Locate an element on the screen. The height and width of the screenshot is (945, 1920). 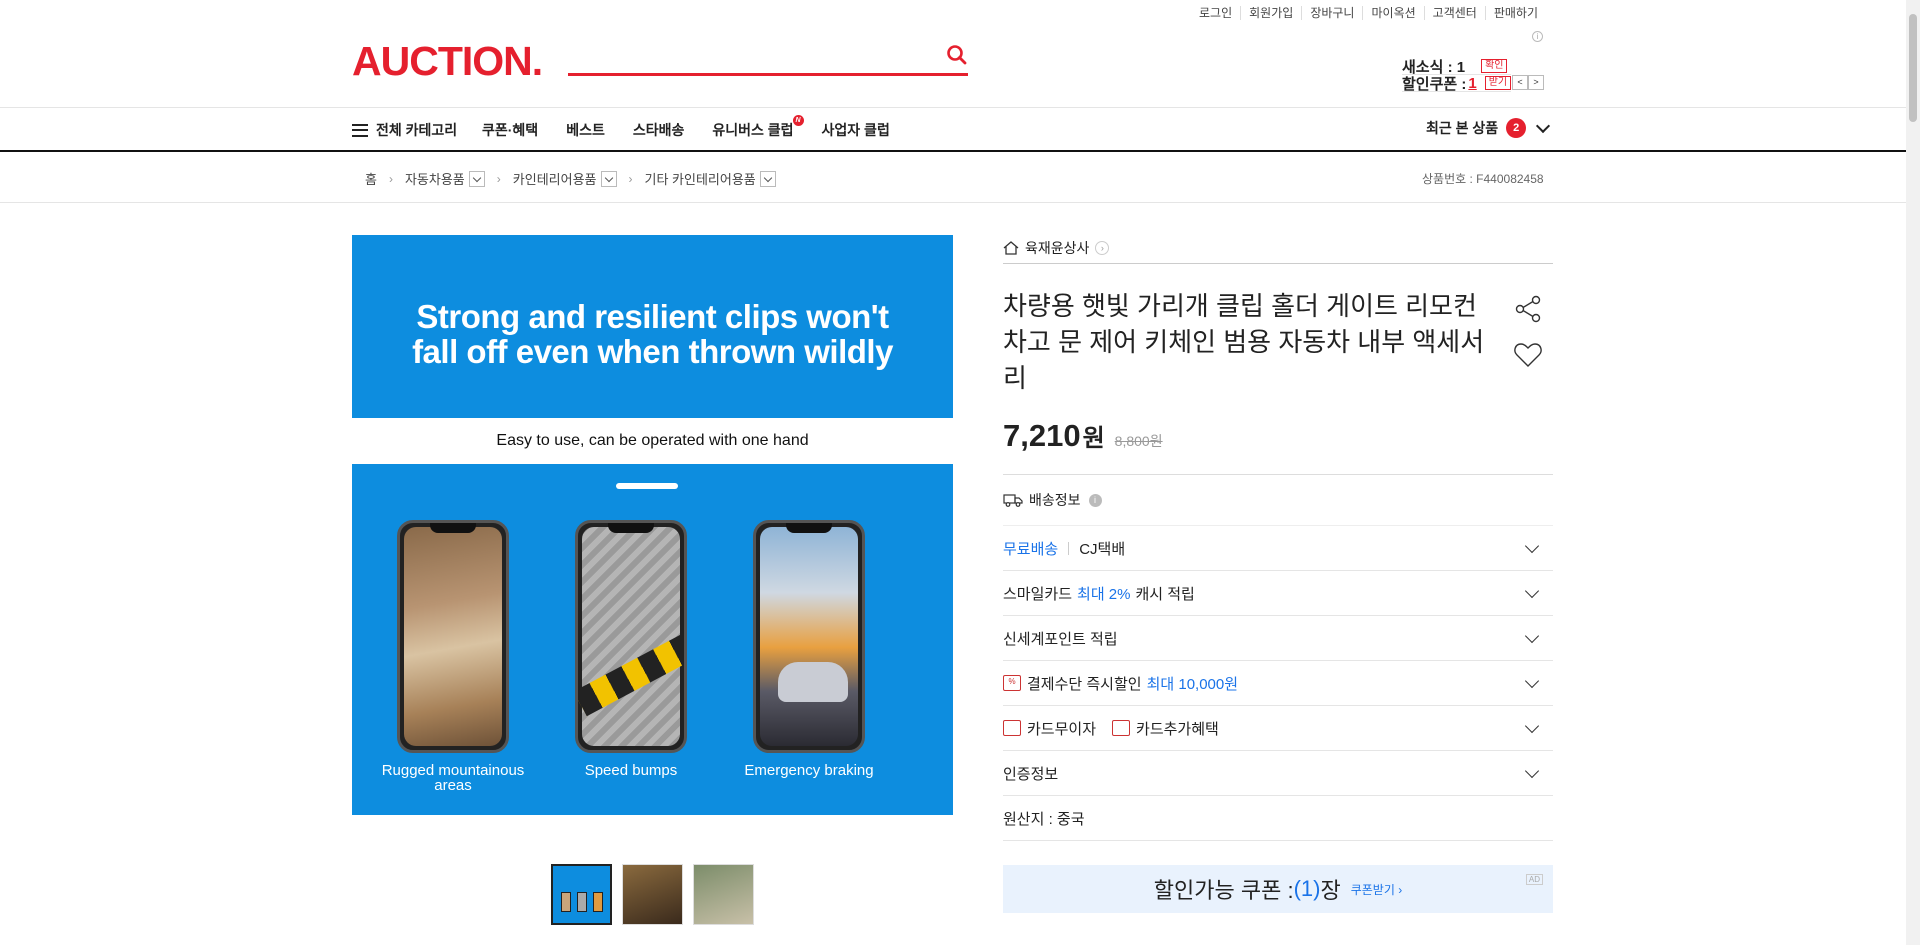
origin-info: 원산지 : 중국 is located at coordinates (1044, 819).